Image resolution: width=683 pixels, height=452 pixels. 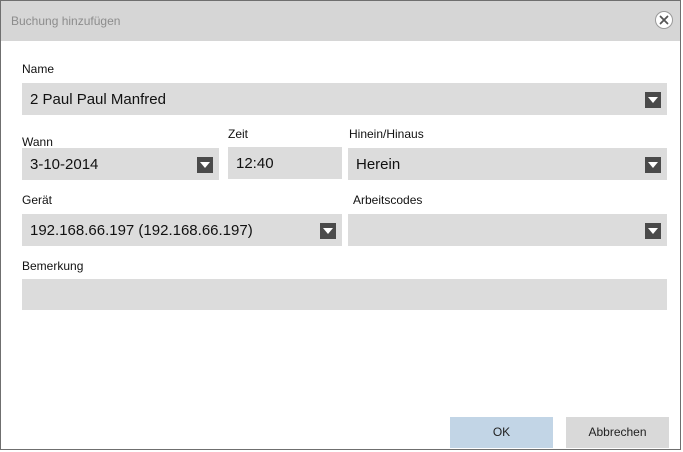 I want to click on arbeitscodes-dropdown-button, so click(x=653, y=231).